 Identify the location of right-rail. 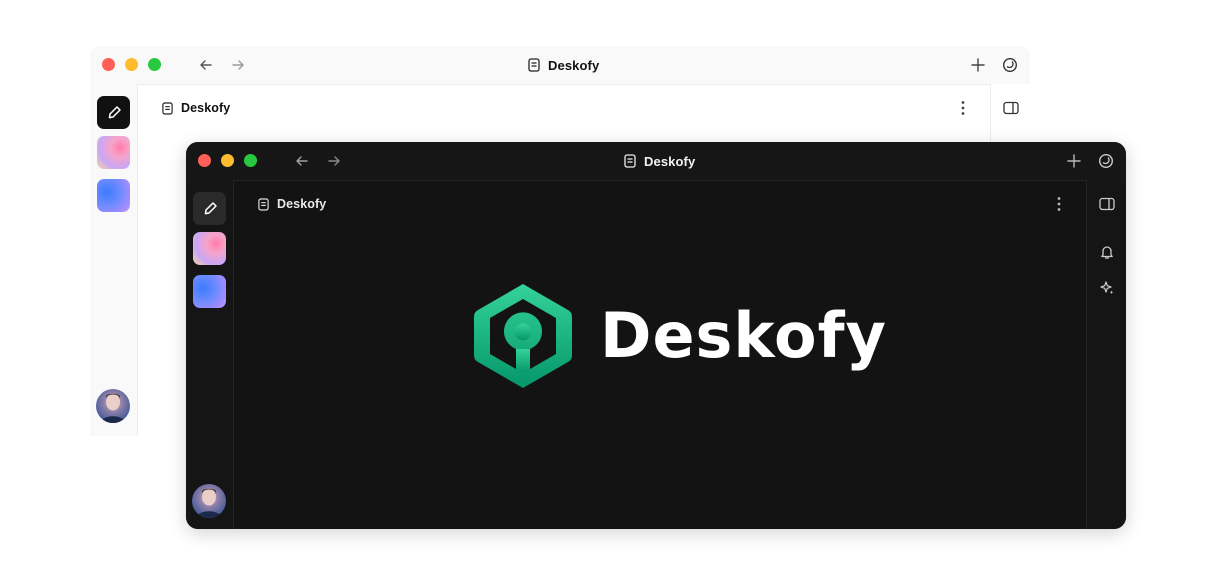
(1106, 354).